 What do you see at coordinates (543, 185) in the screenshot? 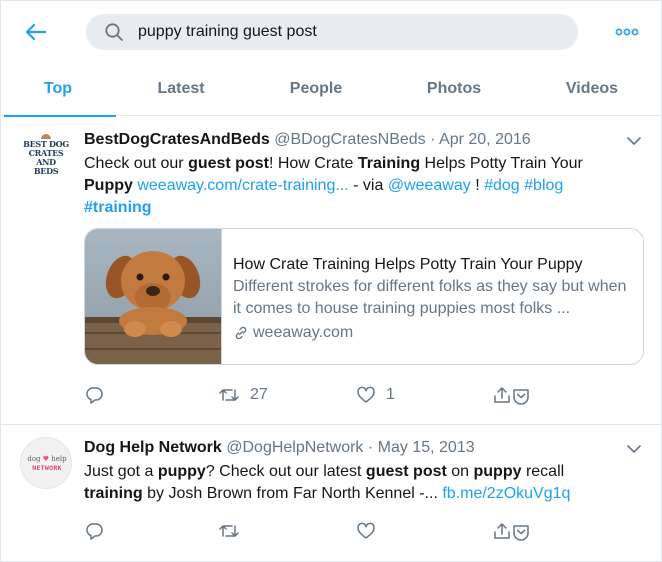
I see `hashtag-link: #blog` at bounding box center [543, 185].